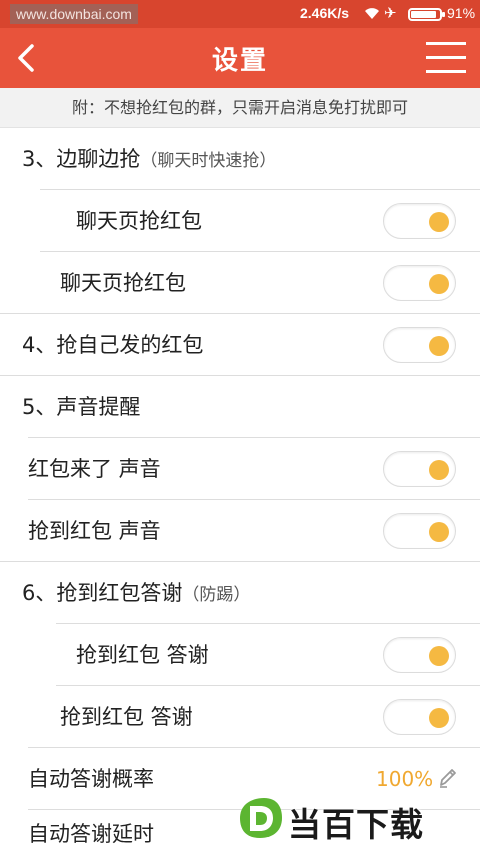  What do you see at coordinates (81, 159) in the screenshot?
I see `section-title: 3、边聊边抢` at bounding box center [81, 159].